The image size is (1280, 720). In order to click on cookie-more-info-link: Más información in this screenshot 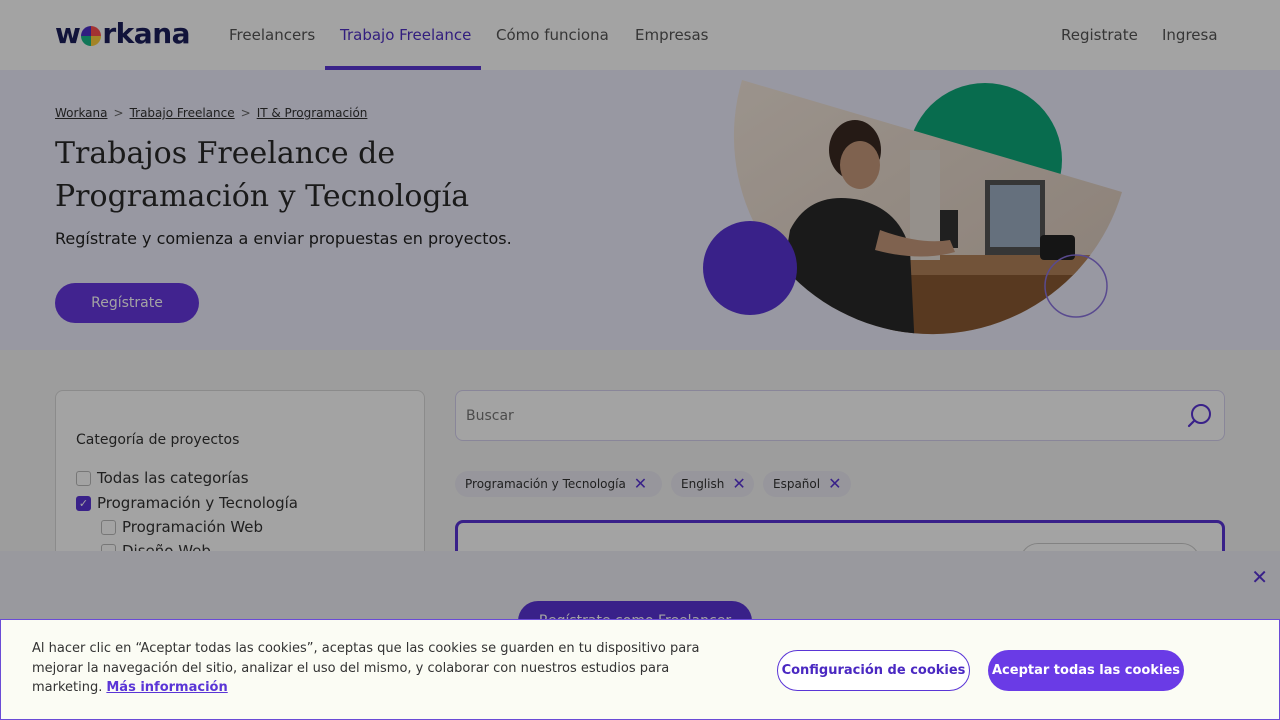, I will do `click(166, 687)`.